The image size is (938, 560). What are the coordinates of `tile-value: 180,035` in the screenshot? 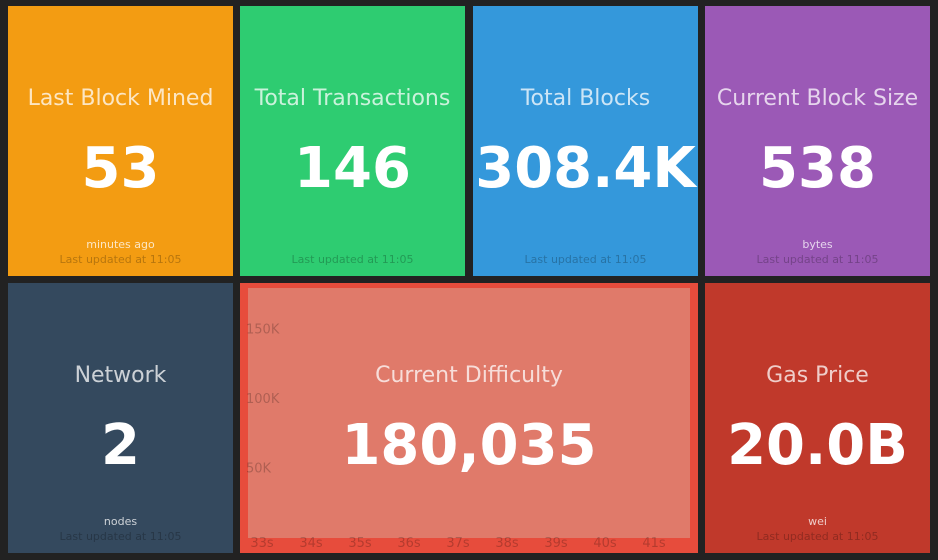 It's located at (469, 445).